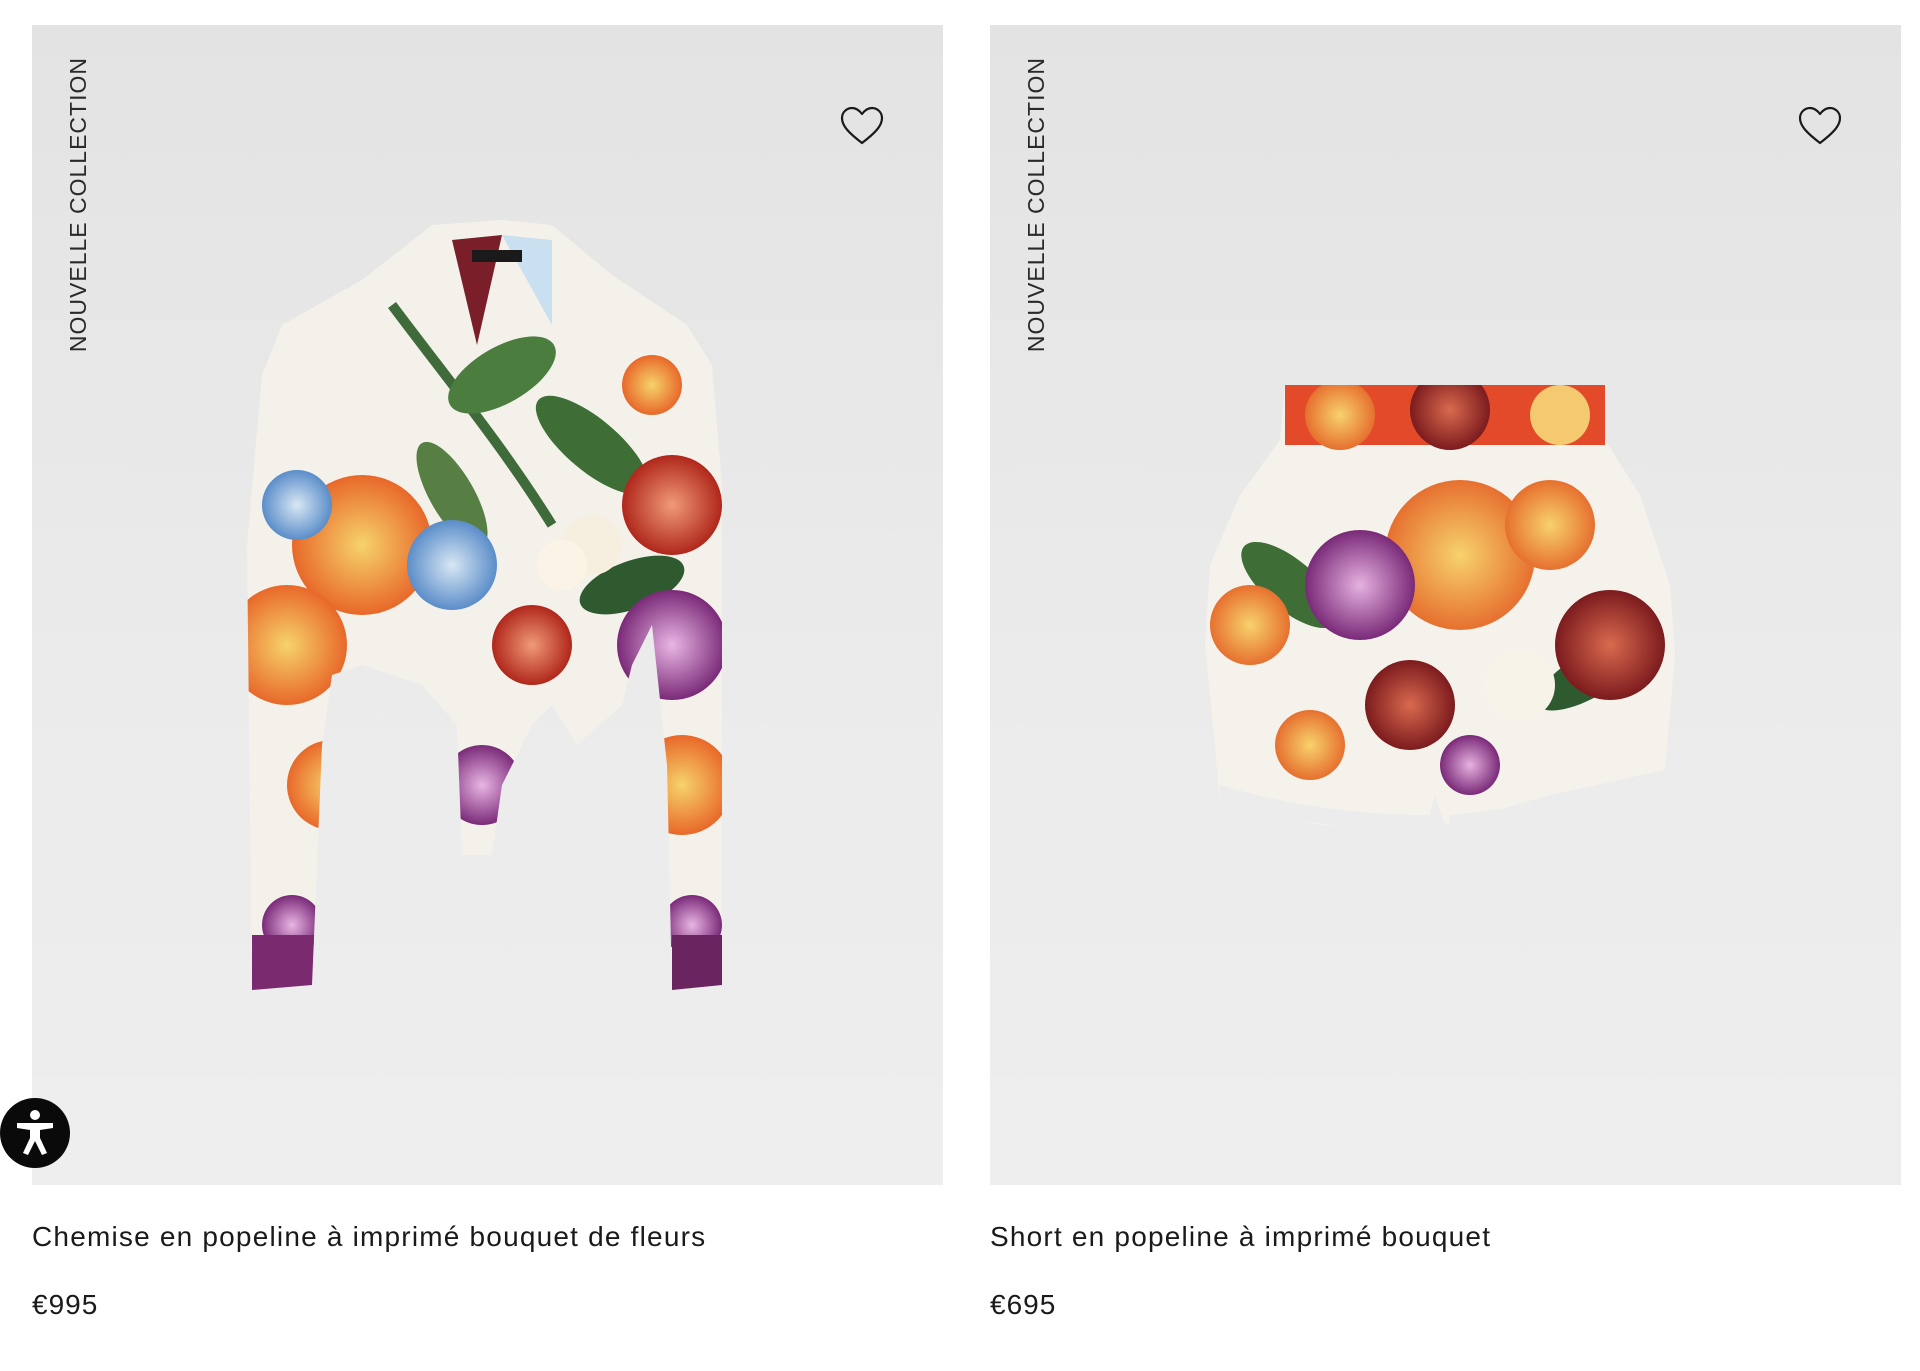 The image size is (1920, 1371). I want to click on floral-shorts-illustration, so click(1440, 607).